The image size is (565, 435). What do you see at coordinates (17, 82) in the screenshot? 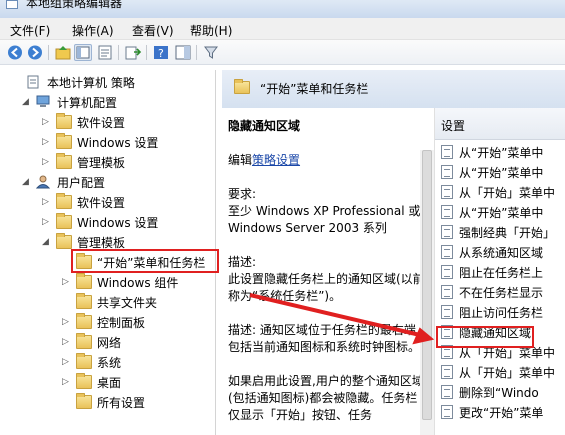
I see `no-arrow` at bounding box center [17, 82].